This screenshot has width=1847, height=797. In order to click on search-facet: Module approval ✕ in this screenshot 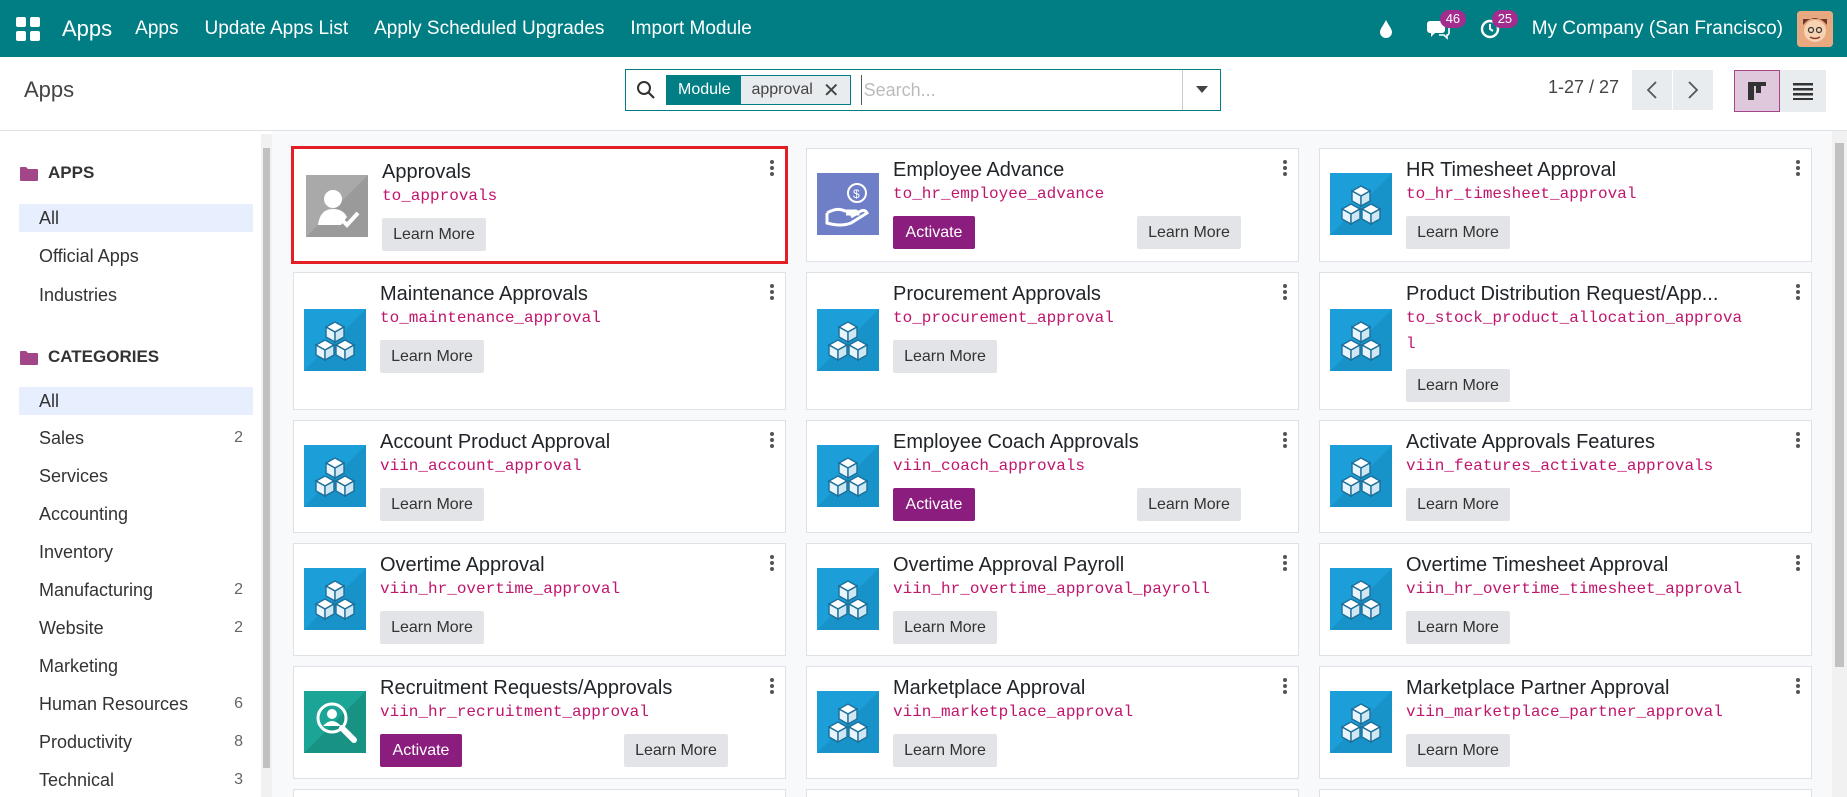, I will do `click(758, 90)`.